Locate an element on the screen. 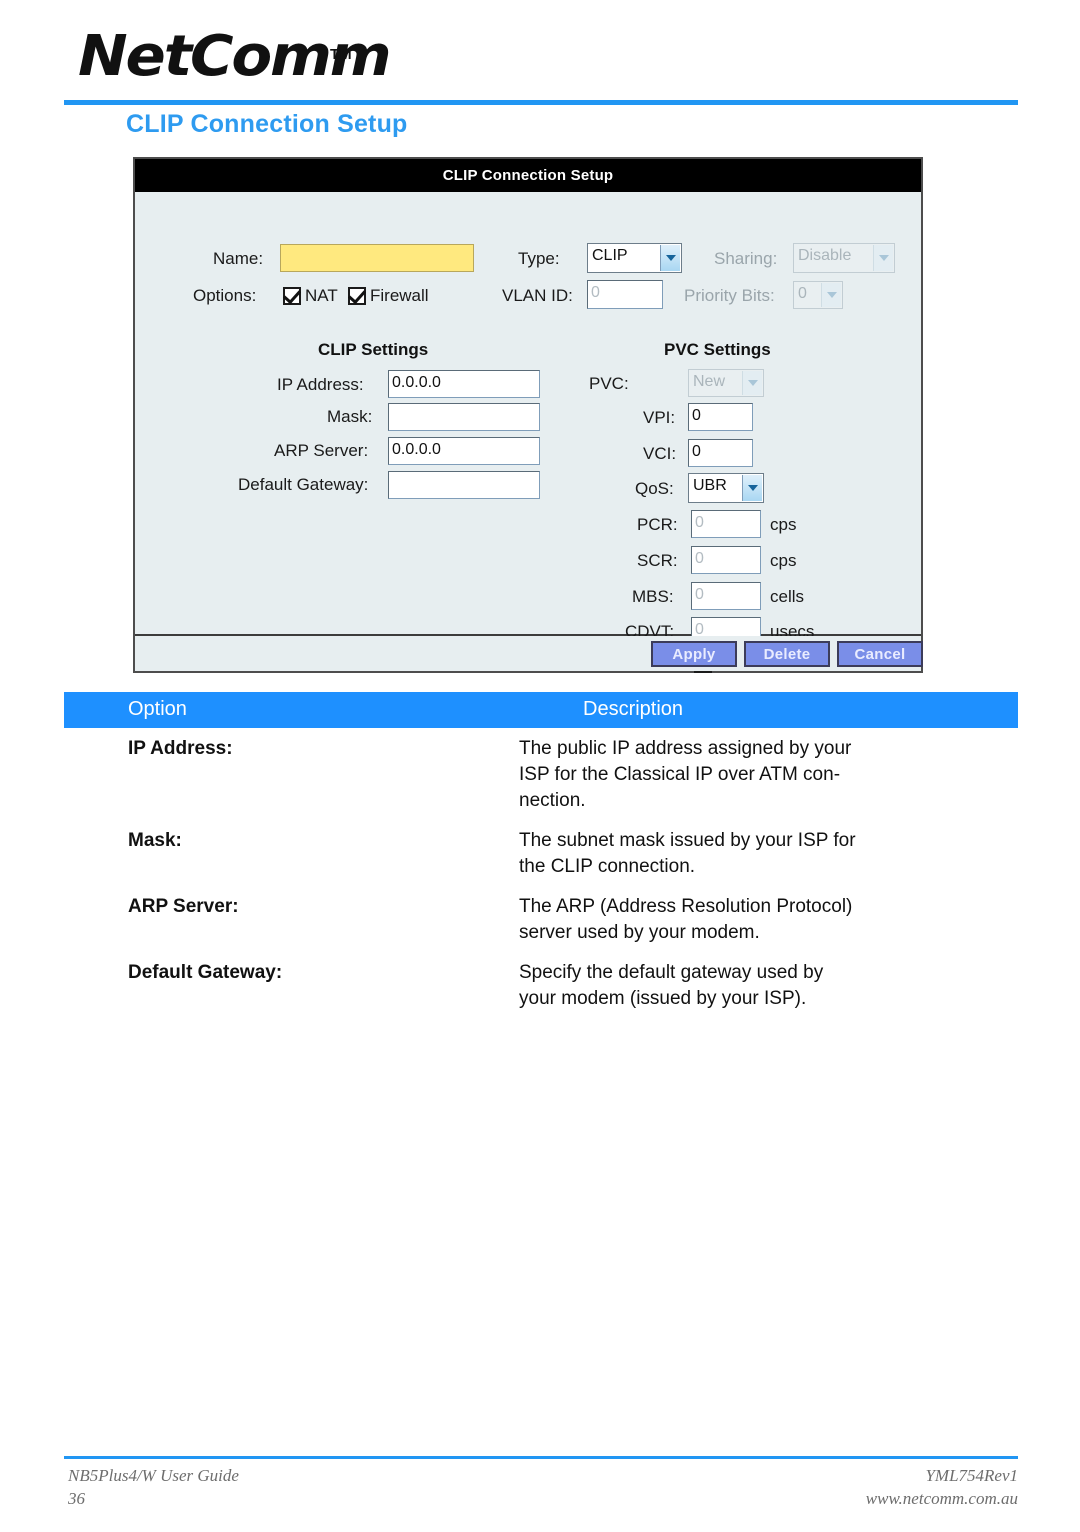 The height and width of the screenshot is (1532, 1080). mbs-label: MBS: is located at coordinates (653, 596).